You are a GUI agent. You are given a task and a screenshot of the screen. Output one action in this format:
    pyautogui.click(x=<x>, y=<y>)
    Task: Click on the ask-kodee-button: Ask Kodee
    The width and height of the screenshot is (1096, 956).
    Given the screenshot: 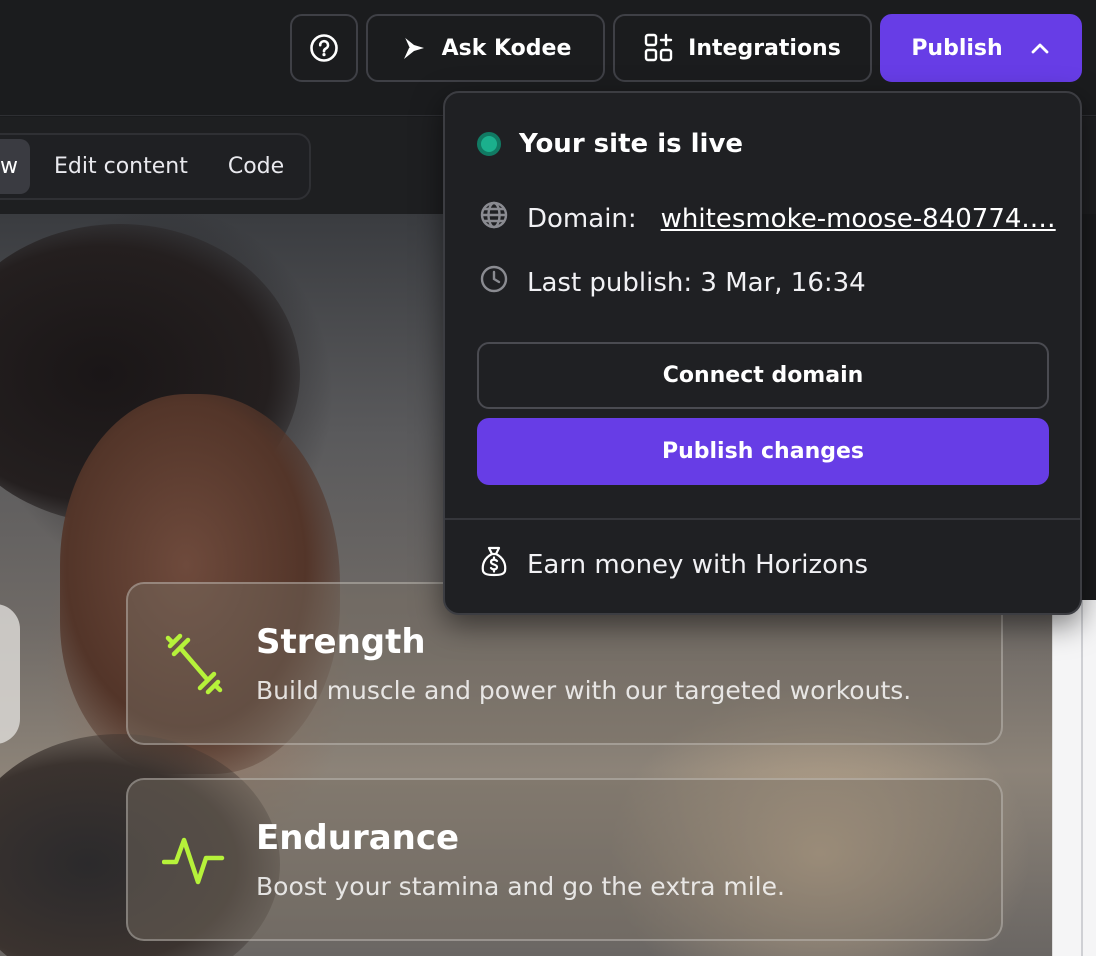 What is the action you would take?
    pyautogui.click(x=485, y=48)
    